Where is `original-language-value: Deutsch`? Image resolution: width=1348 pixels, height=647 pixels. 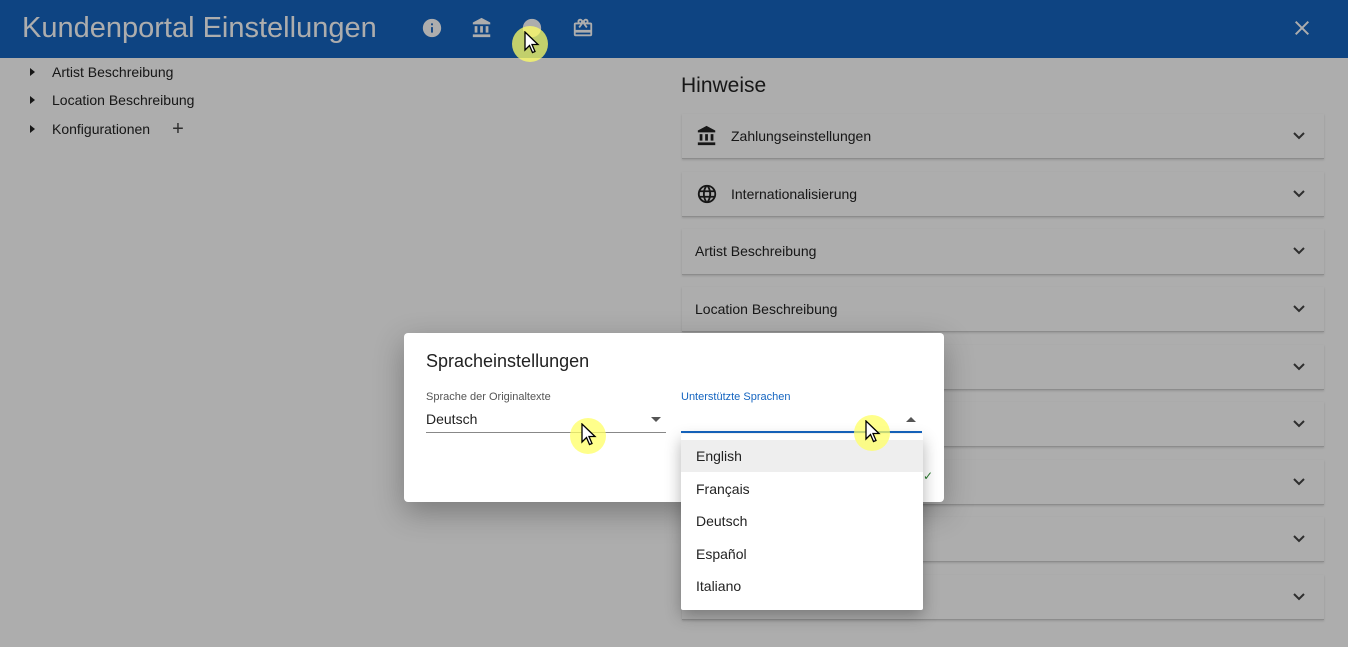
original-language-value: Deutsch is located at coordinates (452, 419).